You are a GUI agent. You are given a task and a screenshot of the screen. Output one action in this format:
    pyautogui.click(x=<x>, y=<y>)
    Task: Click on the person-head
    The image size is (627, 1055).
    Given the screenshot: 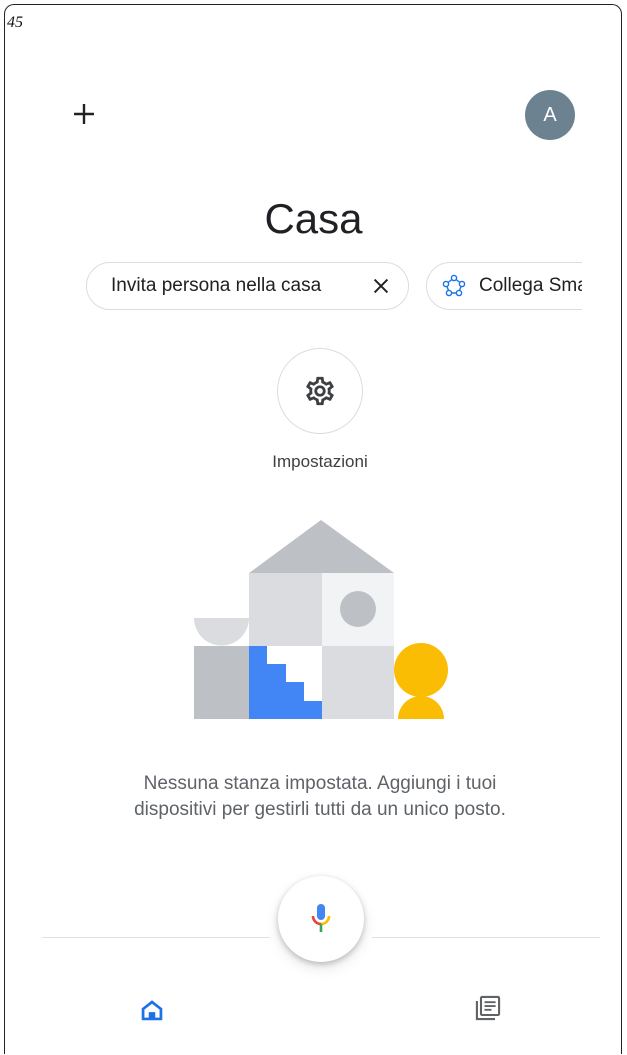 What is the action you would take?
    pyautogui.click(x=421, y=670)
    